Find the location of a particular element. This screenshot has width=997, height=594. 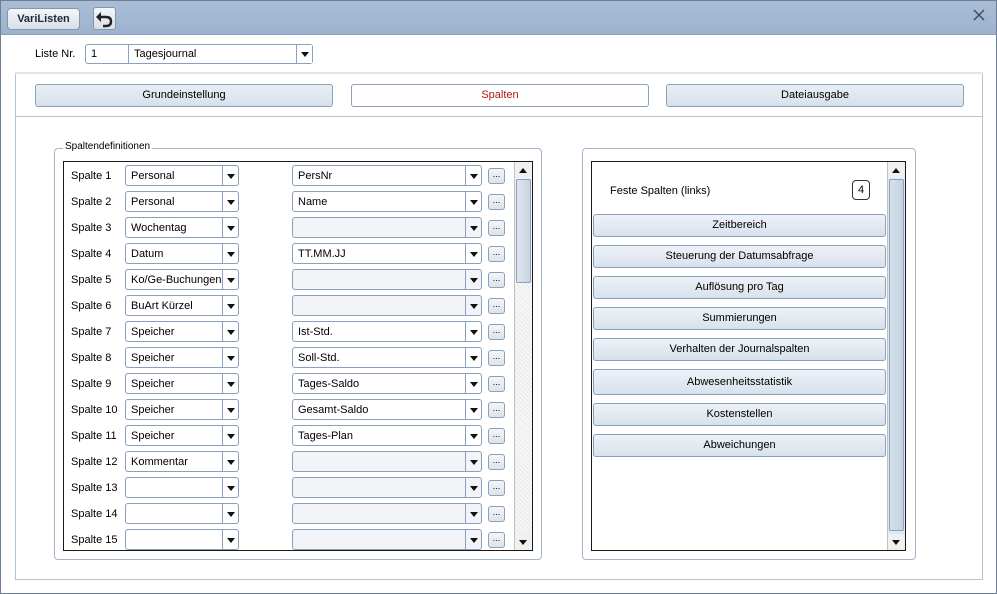

list-scrollbar is located at coordinates (523, 356).